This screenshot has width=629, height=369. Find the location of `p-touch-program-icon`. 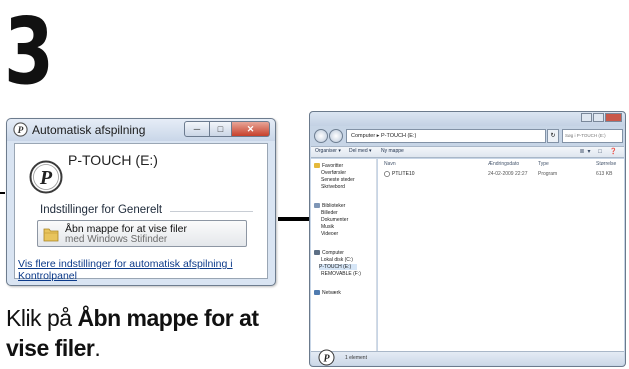

p-touch-program-icon is located at coordinates (387, 174).